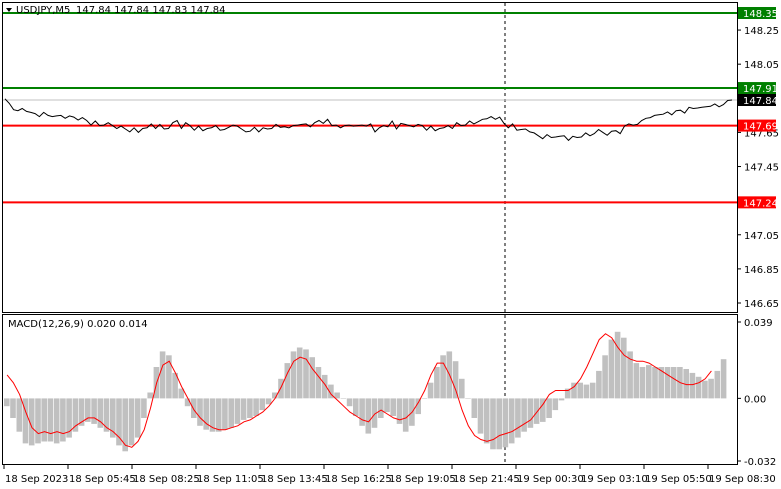  I want to click on symbol-label: USDJPY,M5, so click(43, 10).